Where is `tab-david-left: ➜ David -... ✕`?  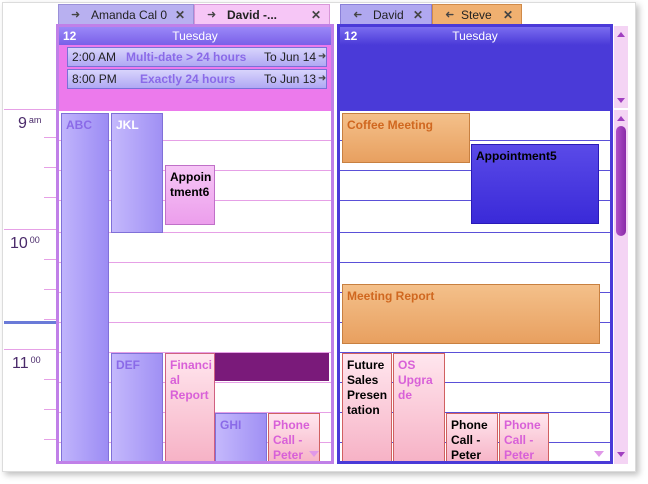 tab-david-left: ➜ David -... ✕ is located at coordinates (262, 14).